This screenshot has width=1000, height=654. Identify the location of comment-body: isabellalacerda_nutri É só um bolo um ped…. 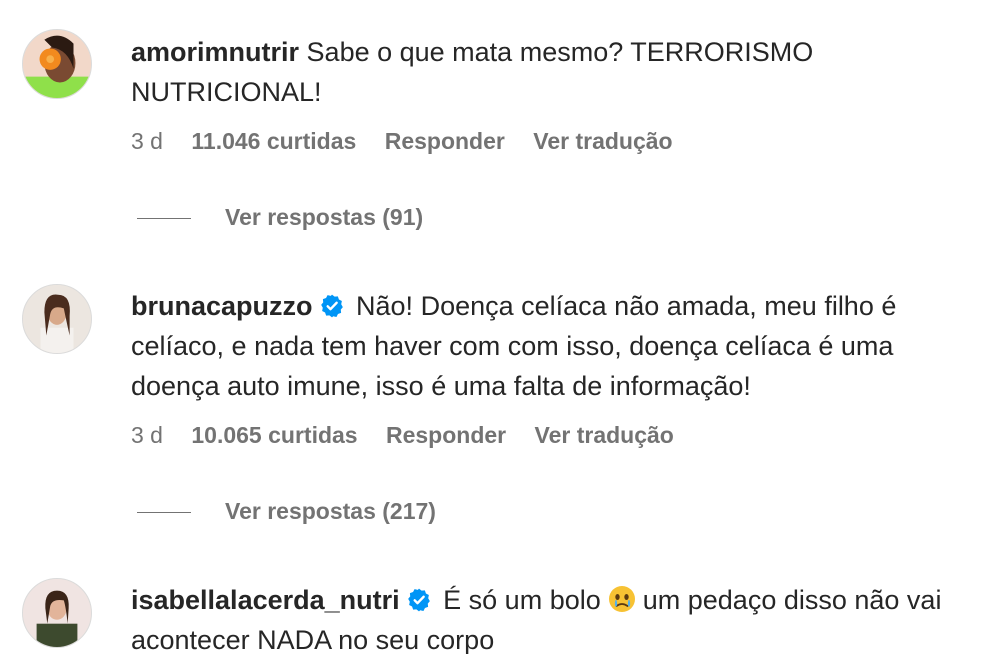
(556, 617).